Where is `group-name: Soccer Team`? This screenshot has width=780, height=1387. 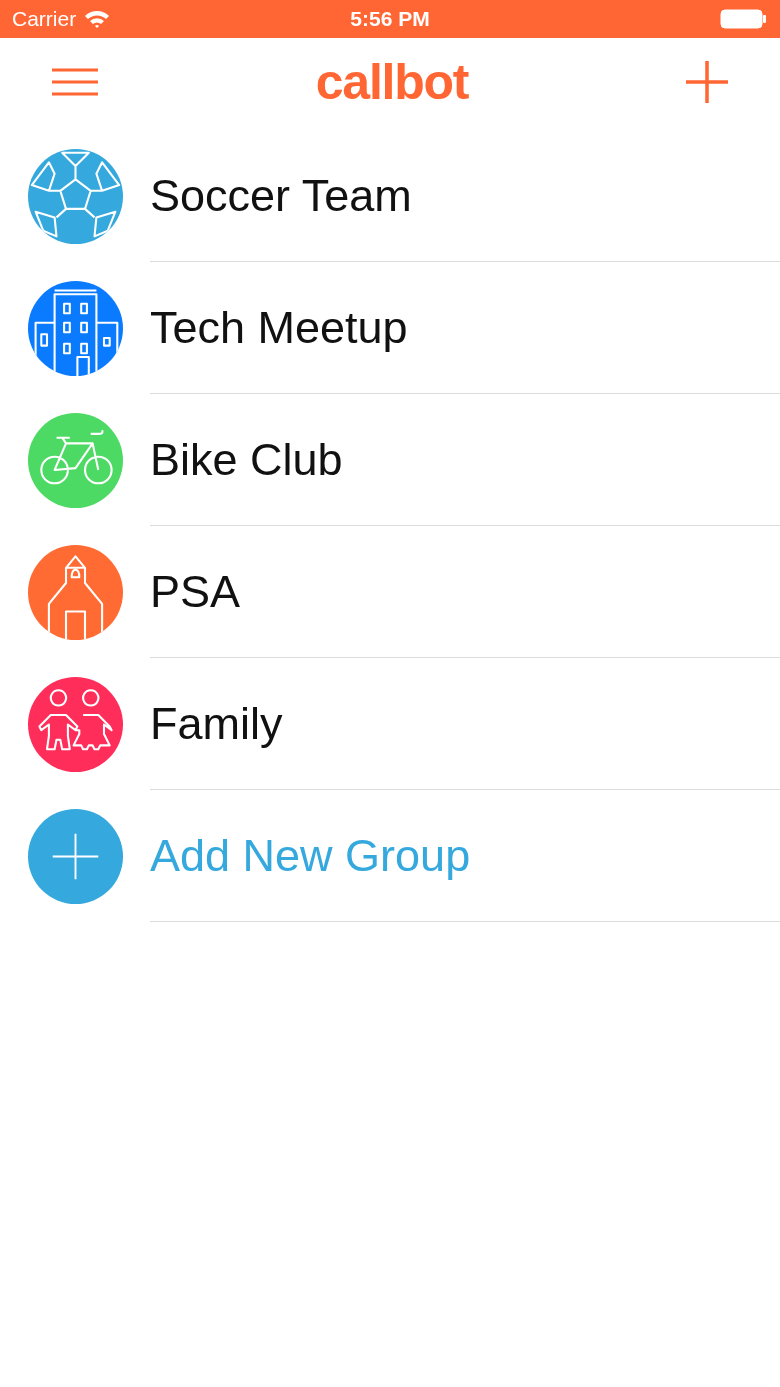 group-name: Soccer Team is located at coordinates (281, 195).